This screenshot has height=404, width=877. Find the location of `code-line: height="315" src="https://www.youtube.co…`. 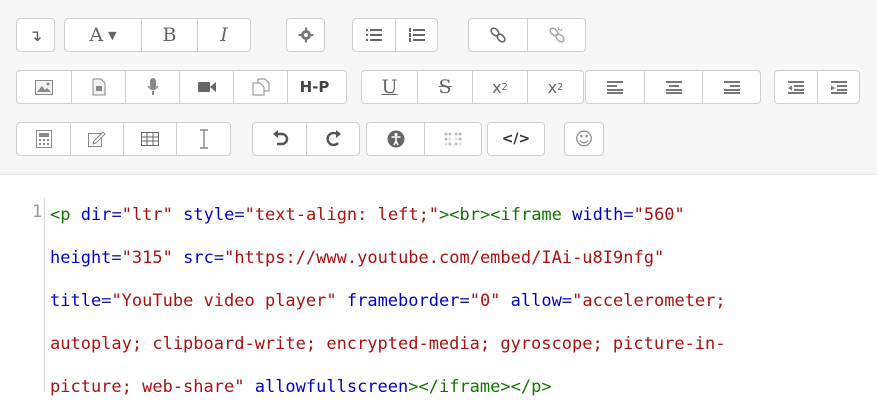

code-line: height="315" src="https://www.youtube.co… is located at coordinates (357, 258).